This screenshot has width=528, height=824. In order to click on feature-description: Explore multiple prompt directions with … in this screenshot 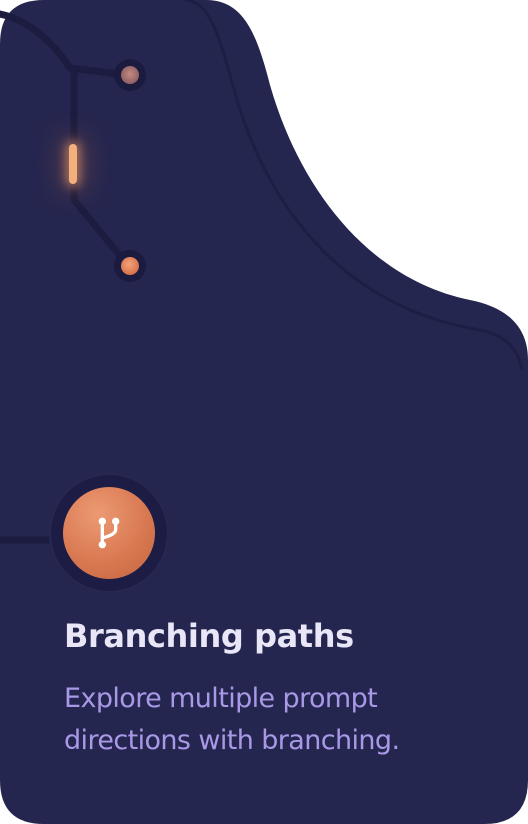, I will do `click(232, 719)`.